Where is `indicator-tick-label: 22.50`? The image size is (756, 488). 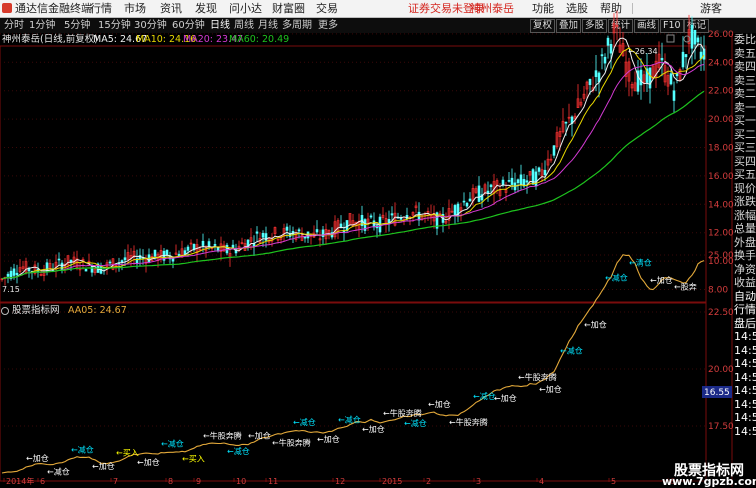
indicator-tick-label: 22.50 is located at coordinates (721, 313).